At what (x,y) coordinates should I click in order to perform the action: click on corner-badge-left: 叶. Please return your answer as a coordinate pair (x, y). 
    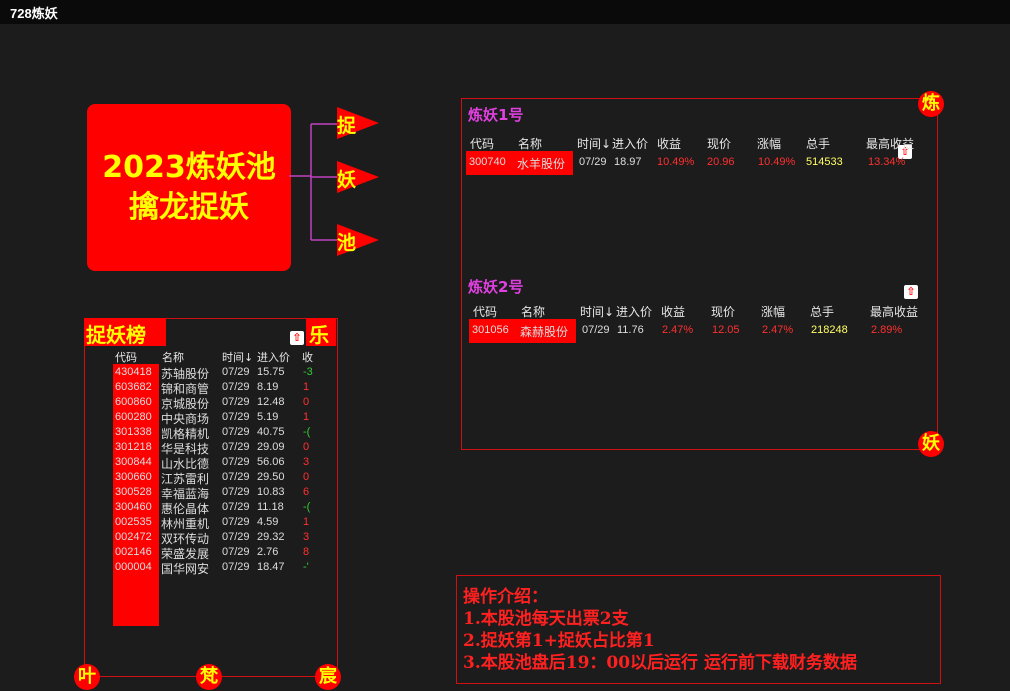
    Looking at the image, I should click on (87, 677).